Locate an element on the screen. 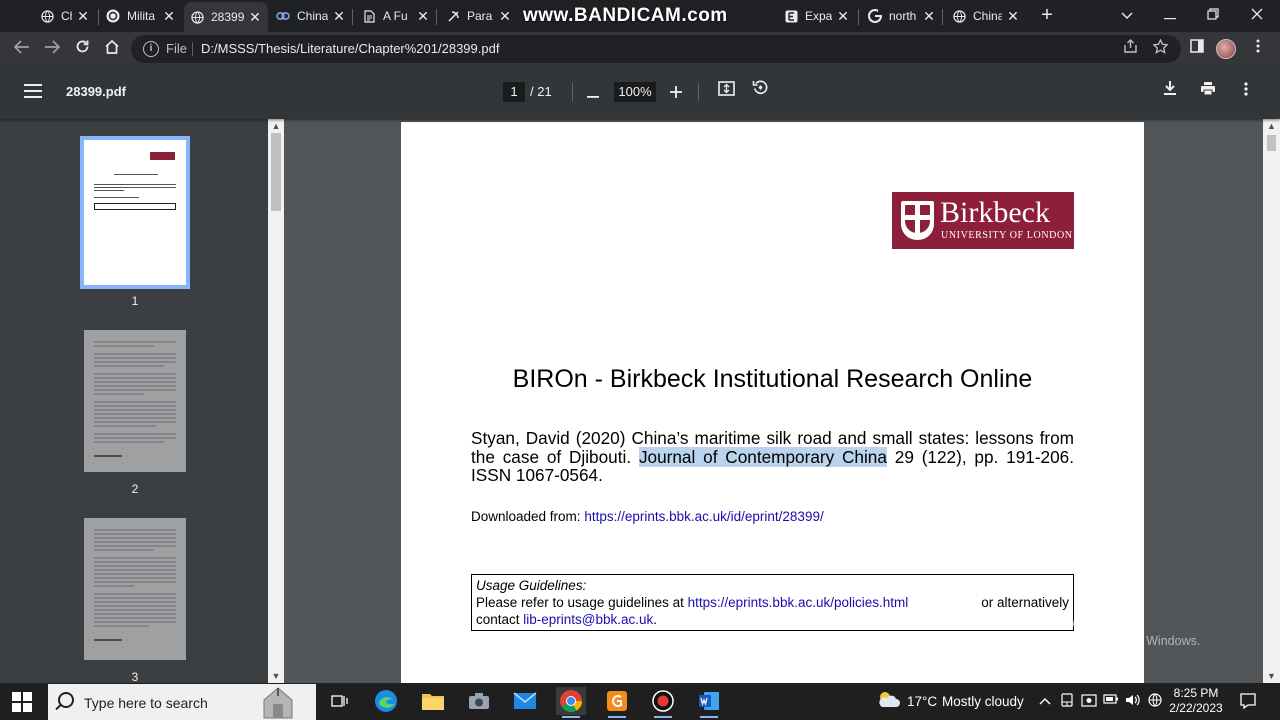 The height and width of the screenshot is (720, 1280). clock-date: 2/22/2023 is located at coordinates (1196, 708).